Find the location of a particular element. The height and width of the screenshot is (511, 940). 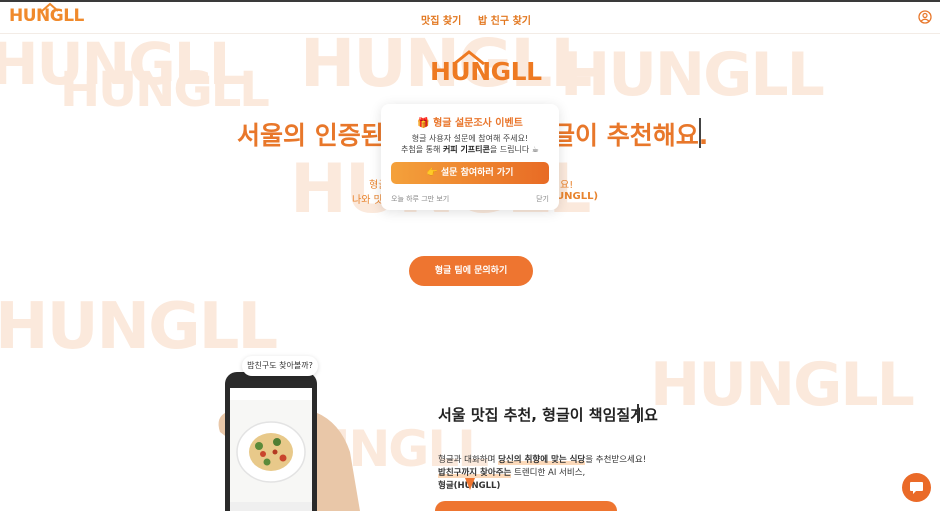

popup-line2-pre: 추첨을 통해 is located at coordinates (422, 149).